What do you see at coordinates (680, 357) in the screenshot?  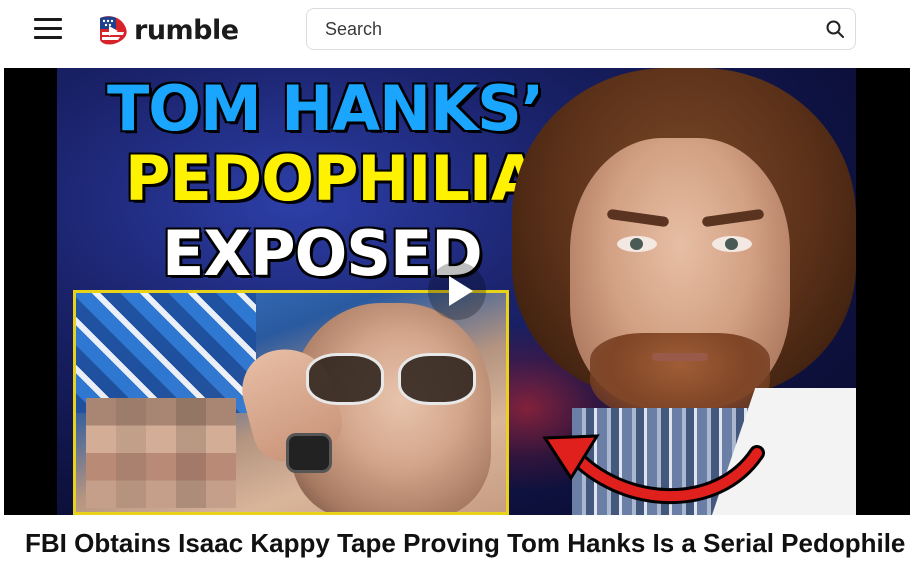 I see `portrait-mouth` at bounding box center [680, 357].